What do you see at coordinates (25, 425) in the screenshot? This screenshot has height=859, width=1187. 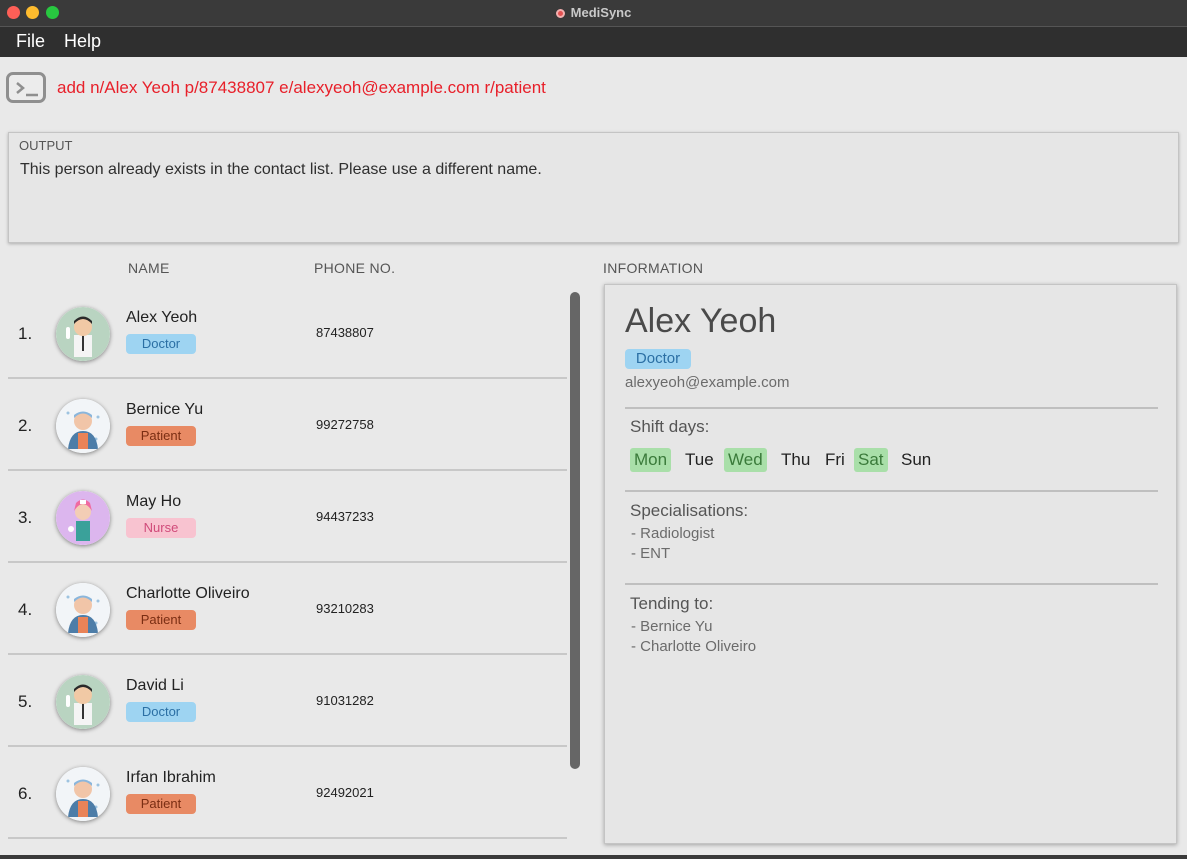 I see `row-index: 2.` at bounding box center [25, 425].